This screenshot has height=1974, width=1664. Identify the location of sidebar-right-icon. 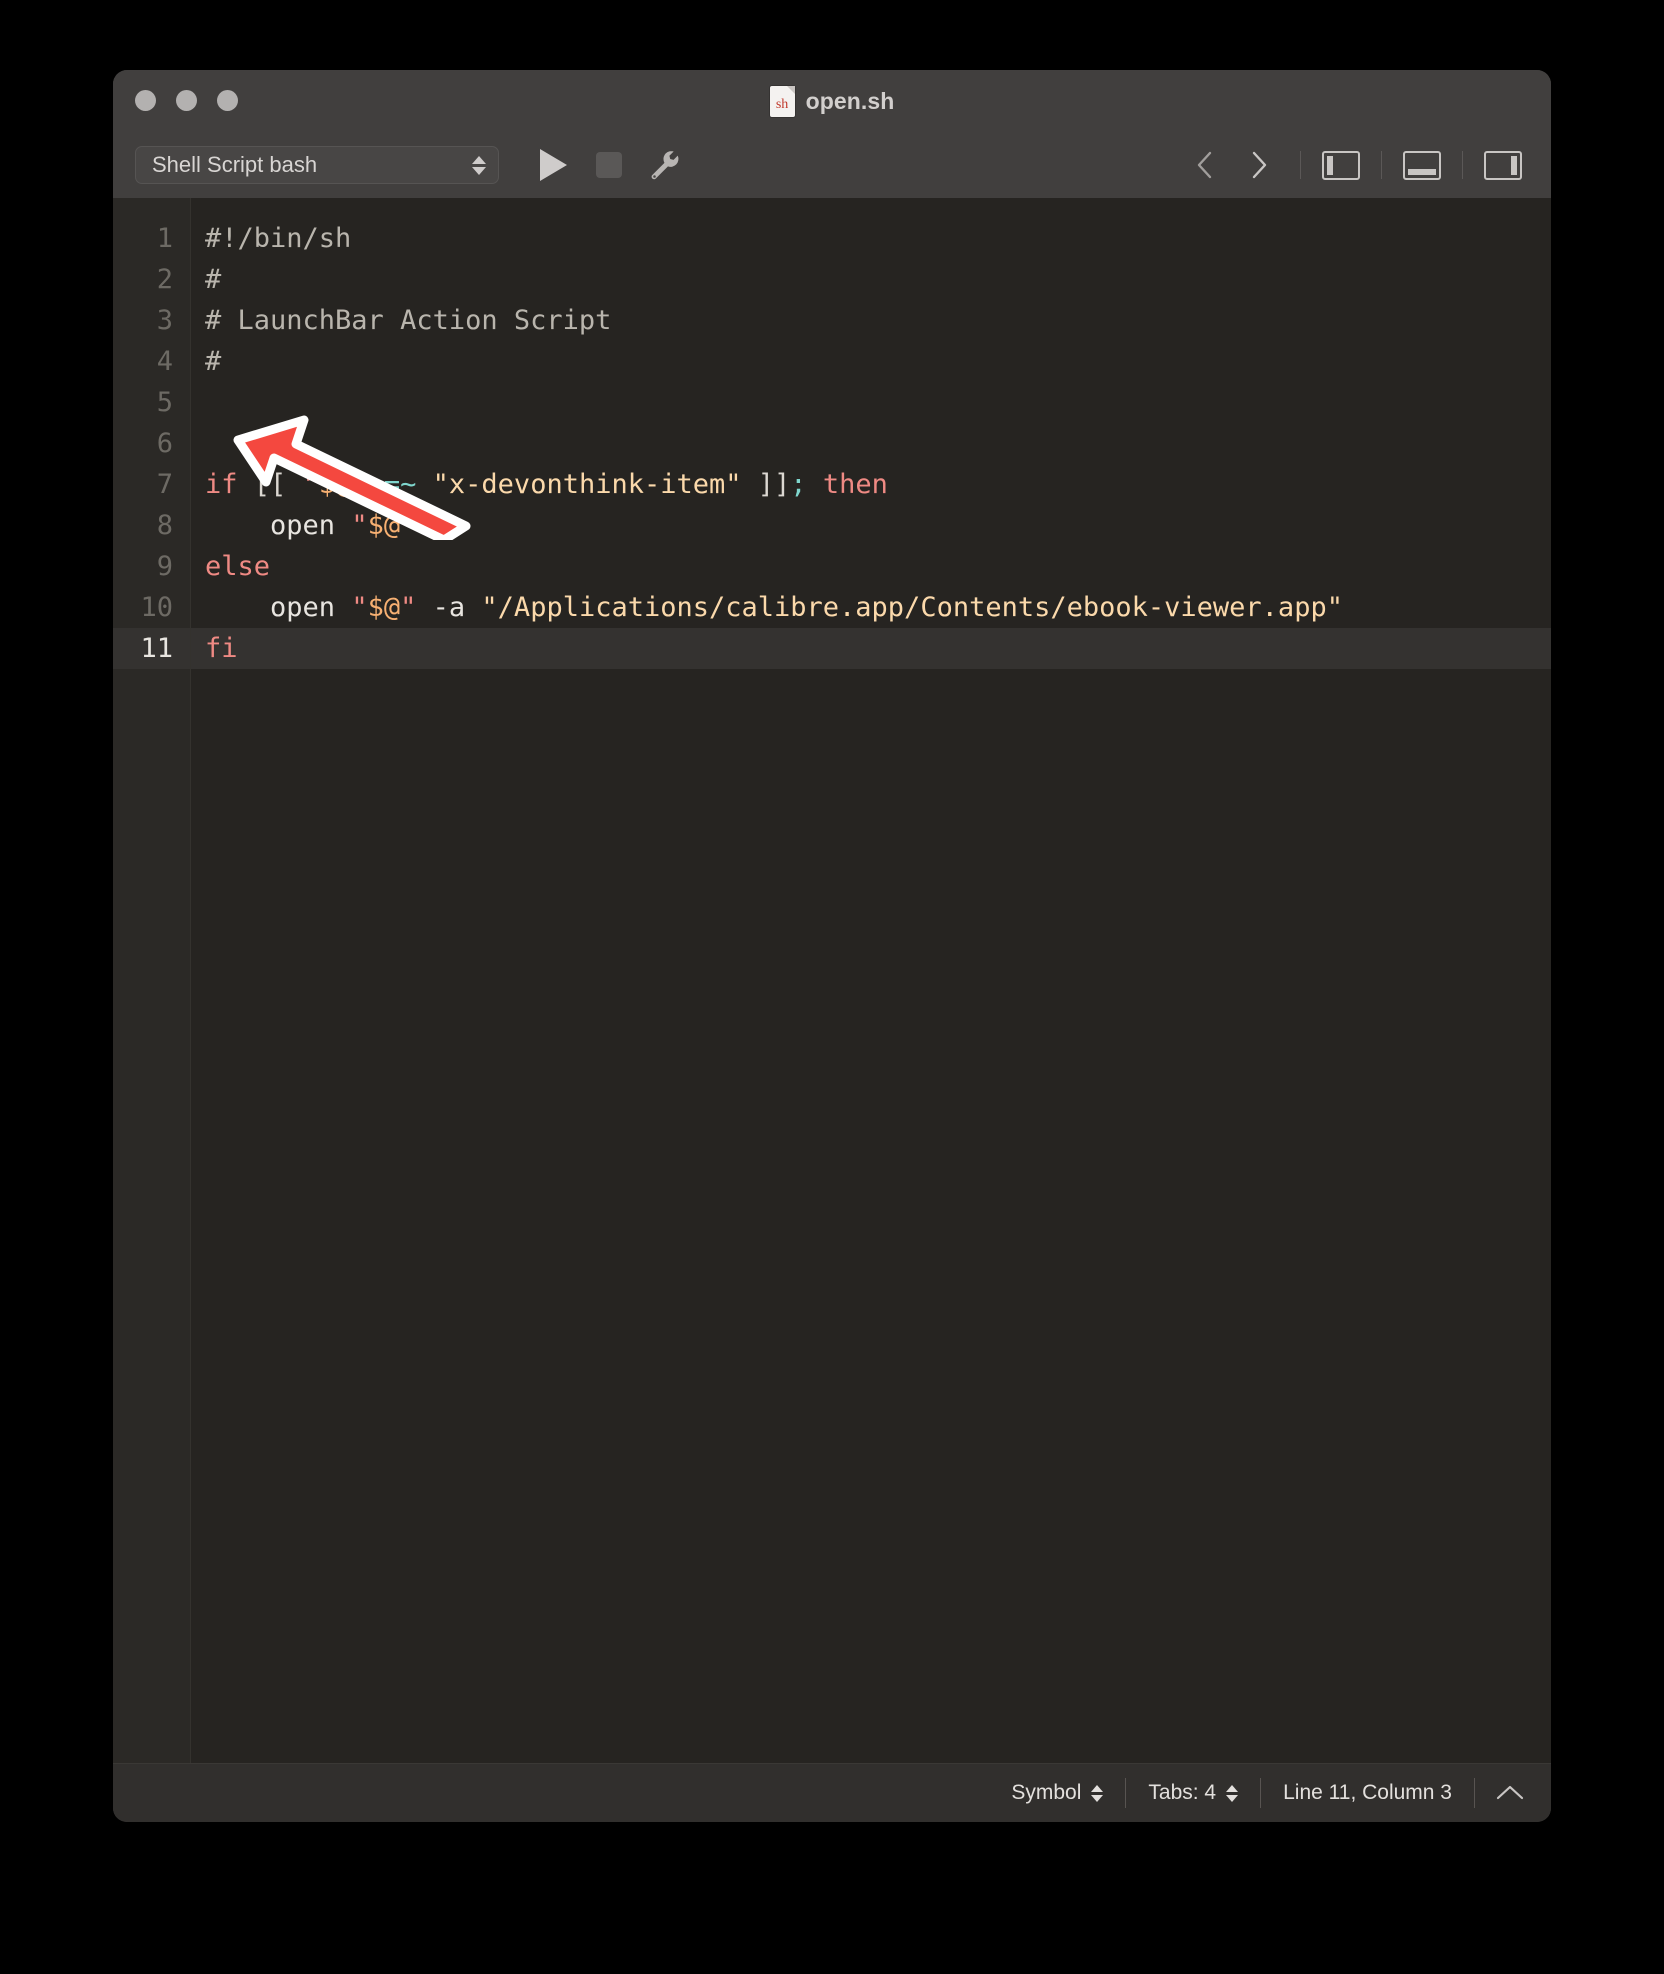
(1503, 165).